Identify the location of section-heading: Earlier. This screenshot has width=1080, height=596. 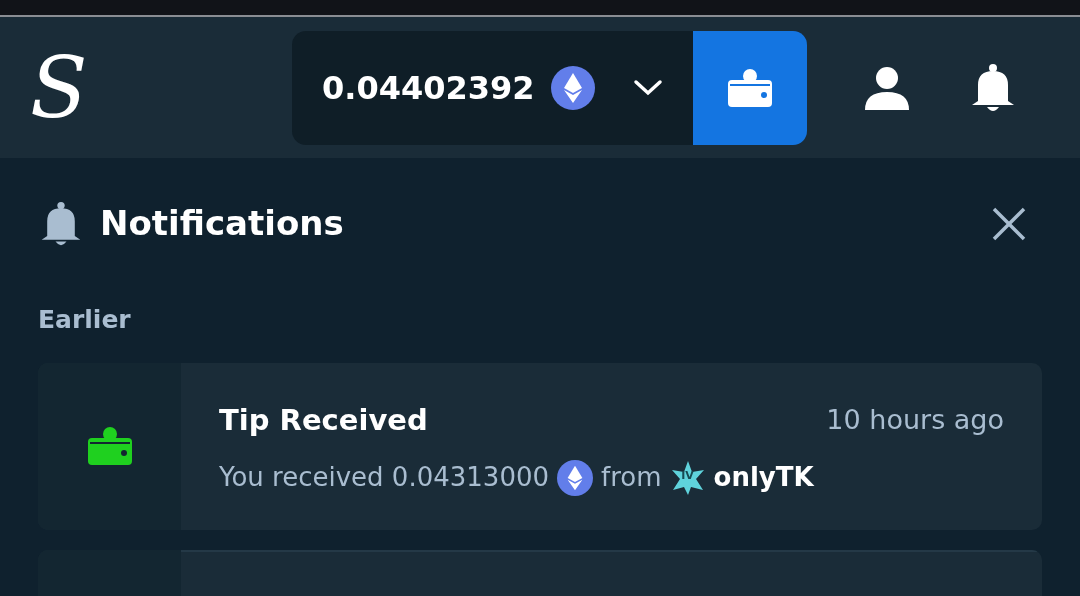
(85, 320).